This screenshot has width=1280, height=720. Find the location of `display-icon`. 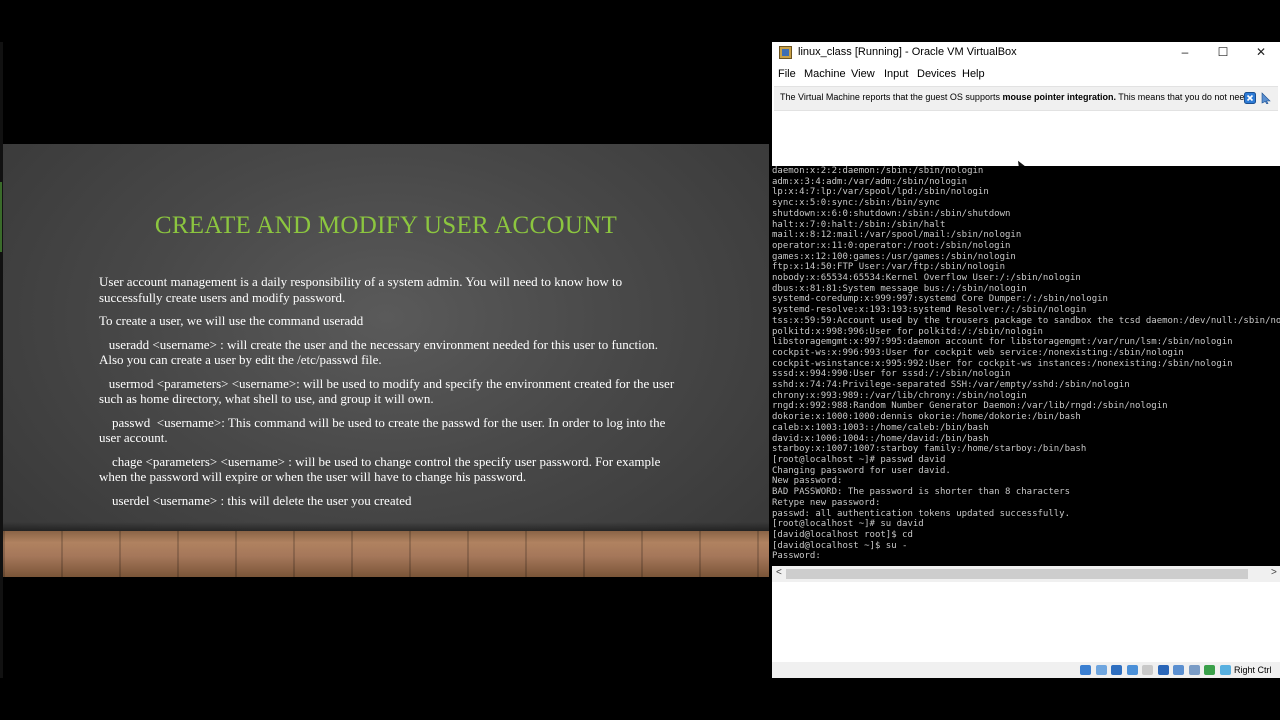

display-icon is located at coordinates (1163, 670).